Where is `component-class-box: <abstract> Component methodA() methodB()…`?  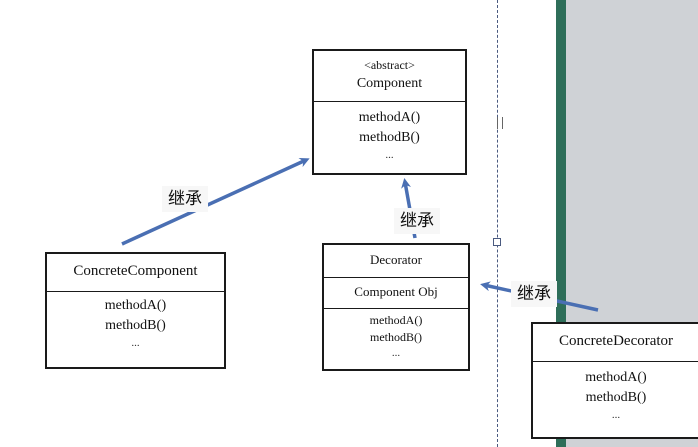 component-class-box: <abstract> Component methodA() methodB()… is located at coordinates (389, 112).